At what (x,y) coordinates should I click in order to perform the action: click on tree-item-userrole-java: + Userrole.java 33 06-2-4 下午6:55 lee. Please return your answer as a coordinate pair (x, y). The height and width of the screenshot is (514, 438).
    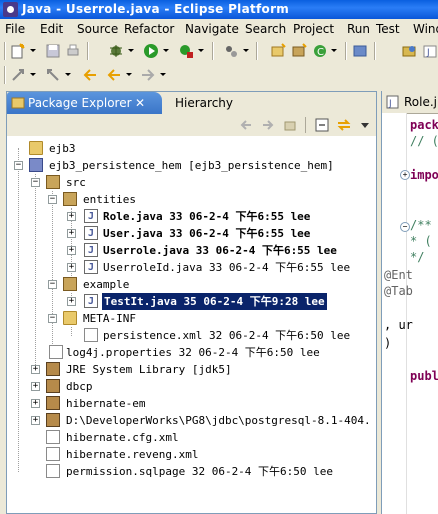
    Looking at the image, I should click on (187, 250).